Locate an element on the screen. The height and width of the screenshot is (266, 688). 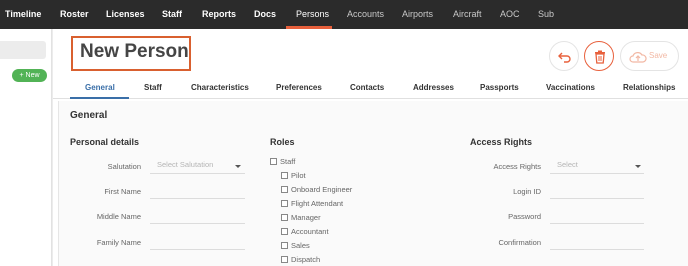
trash-icon is located at coordinates (600, 57).